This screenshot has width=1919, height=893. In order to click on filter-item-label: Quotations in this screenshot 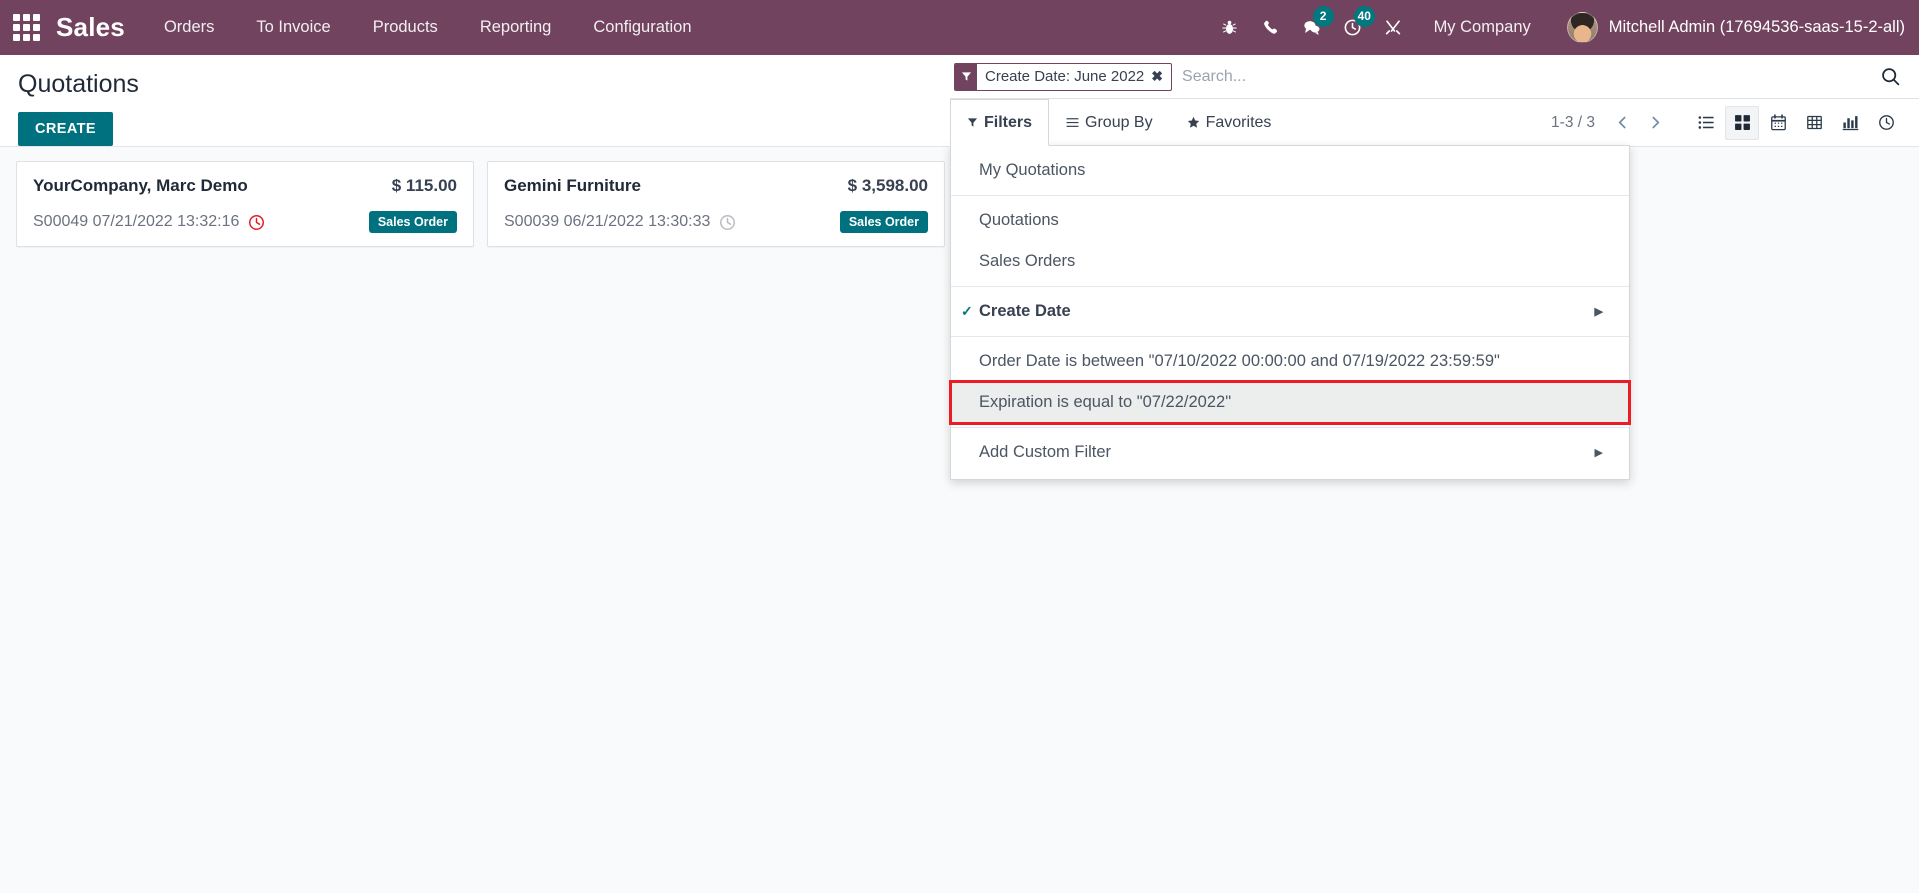, I will do `click(1019, 220)`.